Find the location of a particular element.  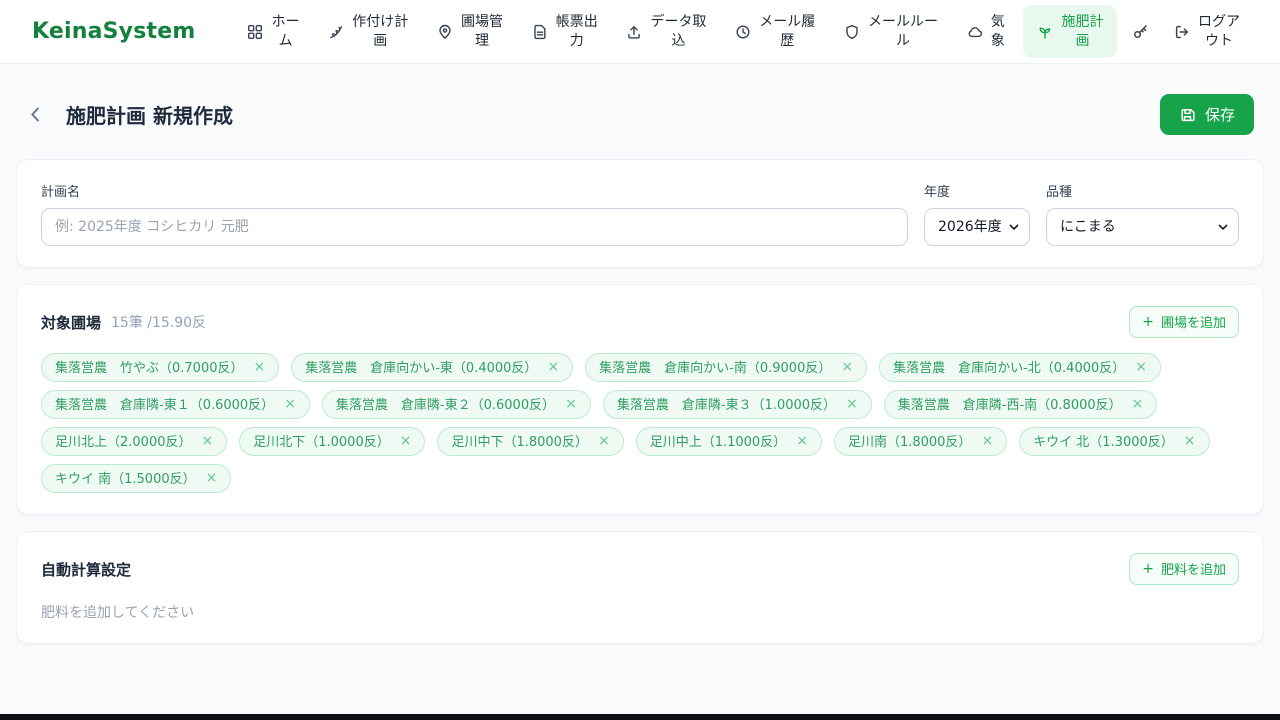

year-select: 2026年度 is located at coordinates (977, 227).